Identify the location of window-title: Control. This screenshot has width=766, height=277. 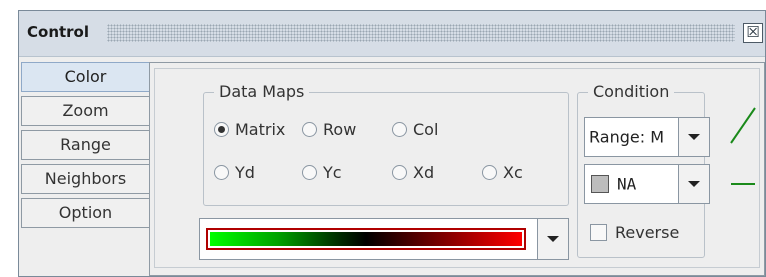
(58, 32).